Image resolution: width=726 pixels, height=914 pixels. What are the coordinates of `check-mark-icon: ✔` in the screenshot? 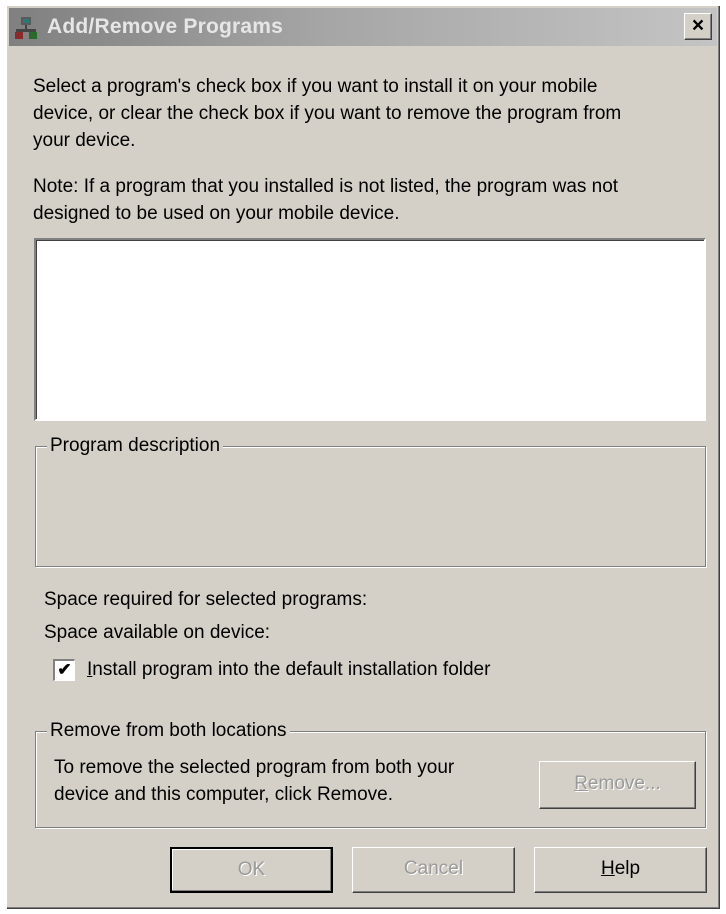 It's located at (64, 669).